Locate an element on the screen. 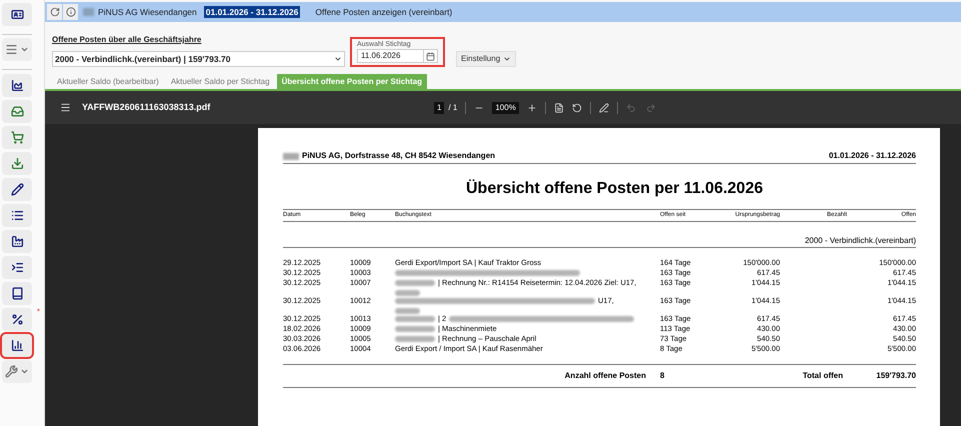  refresh-icon is located at coordinates (55, 12).